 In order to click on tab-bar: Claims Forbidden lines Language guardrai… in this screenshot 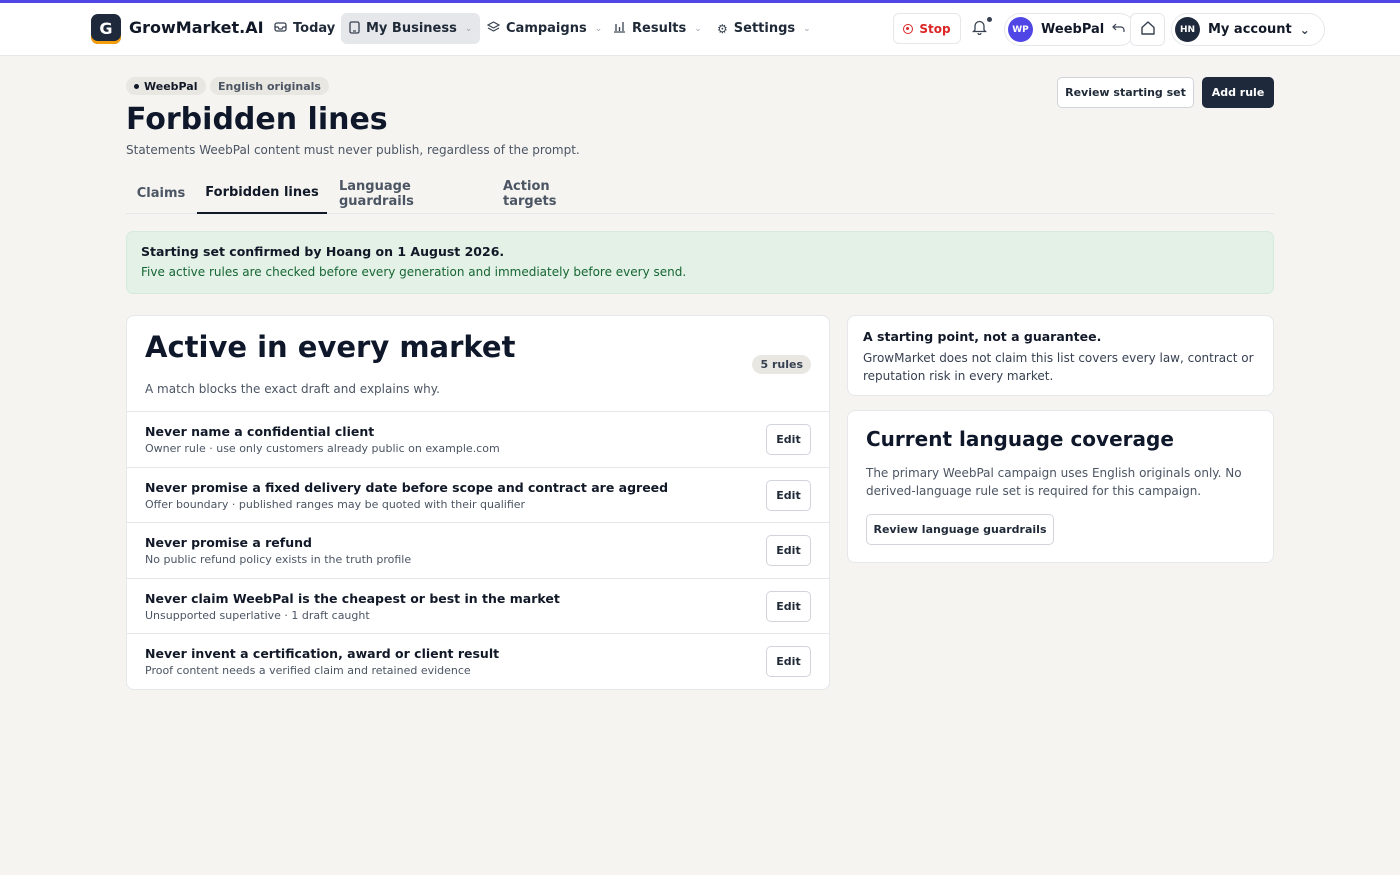, I will do `click(700, 193)`.